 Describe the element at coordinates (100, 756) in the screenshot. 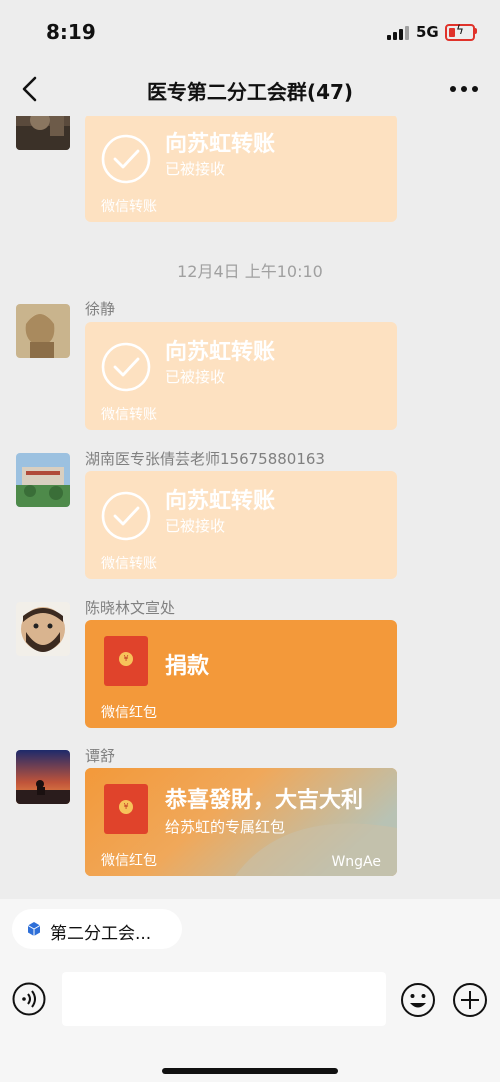

I see `sender-name: 谭舒` at that location.